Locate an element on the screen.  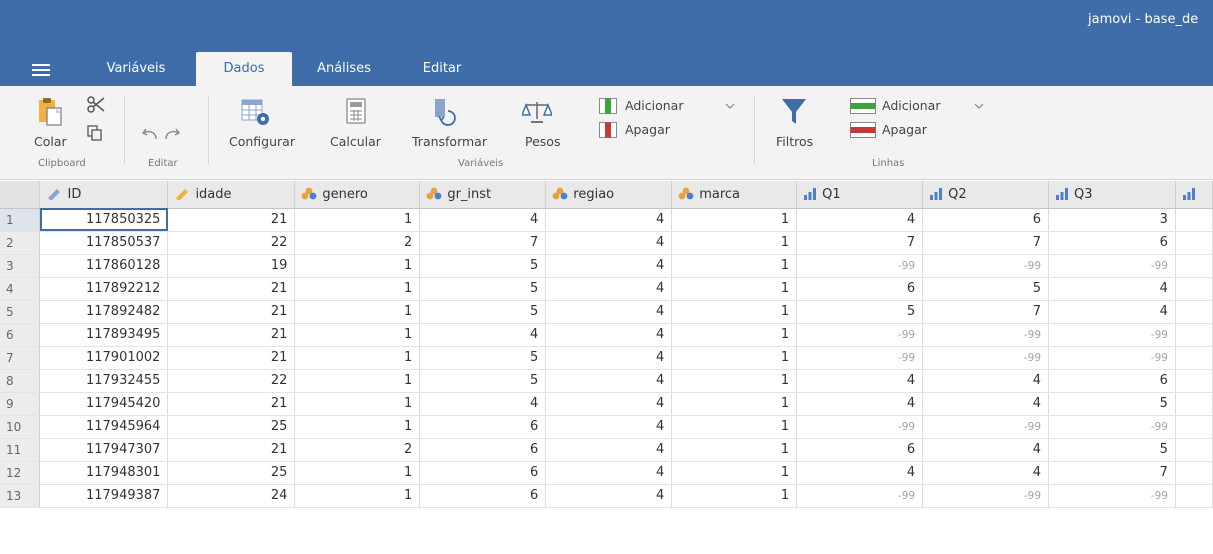
data-cell: 117901002 is located at coordinates (104, 358).